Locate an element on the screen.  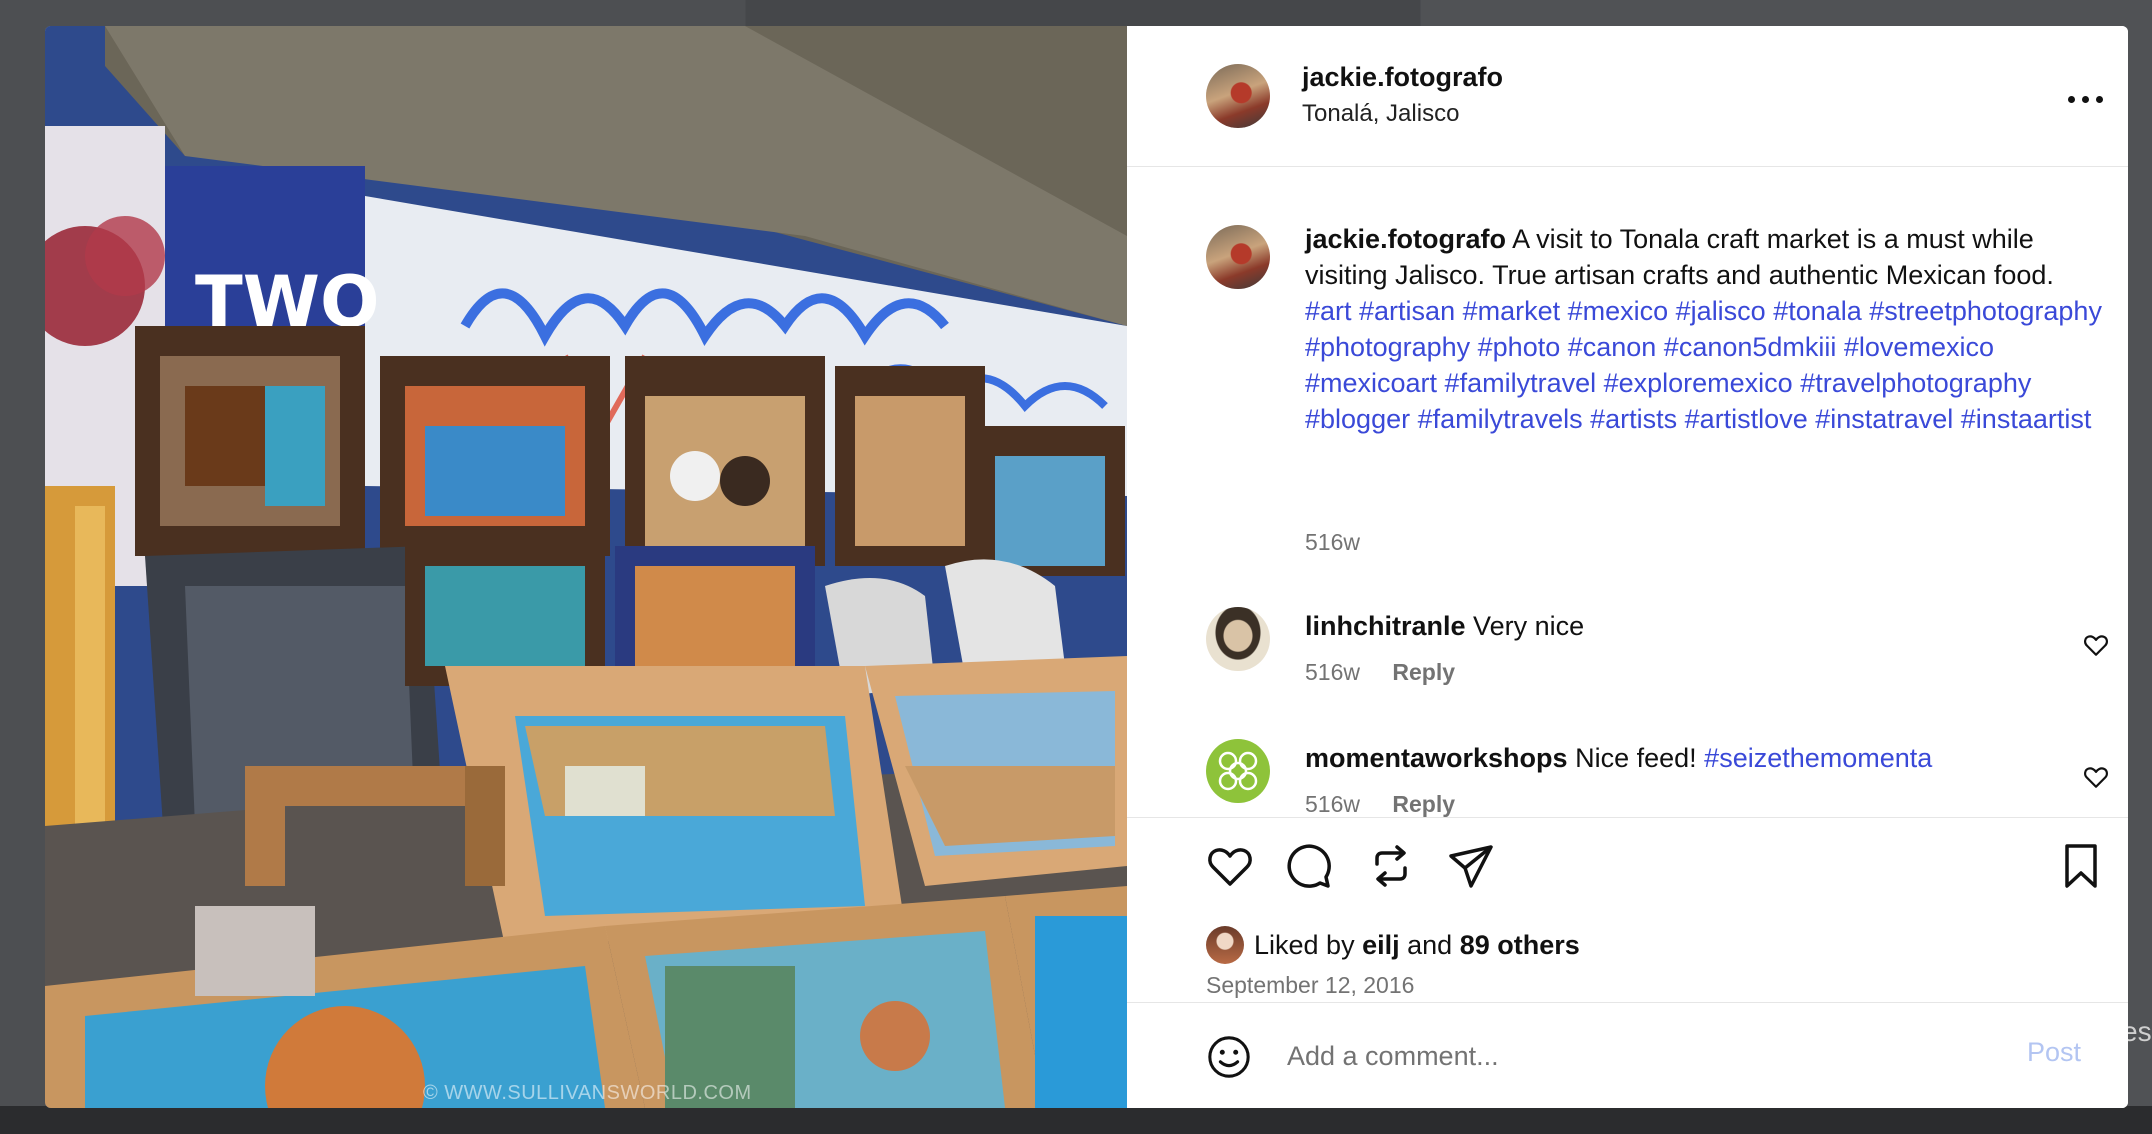
commenter-username: linhchitranle is located at coordinates (1385, 626).